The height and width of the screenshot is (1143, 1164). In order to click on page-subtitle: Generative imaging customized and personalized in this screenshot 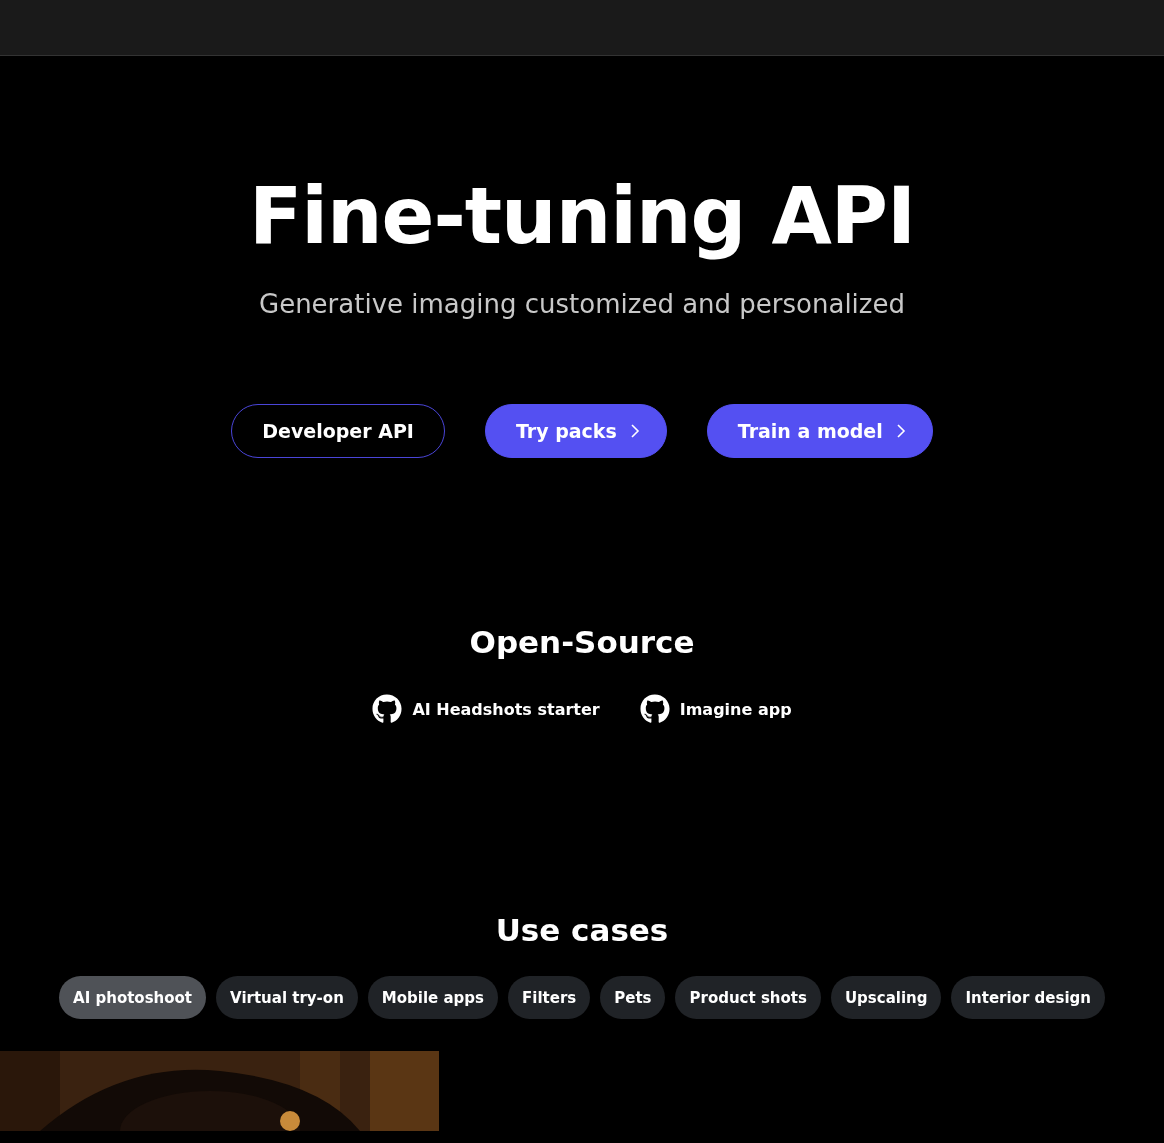, I will do `click(582, 304)`.